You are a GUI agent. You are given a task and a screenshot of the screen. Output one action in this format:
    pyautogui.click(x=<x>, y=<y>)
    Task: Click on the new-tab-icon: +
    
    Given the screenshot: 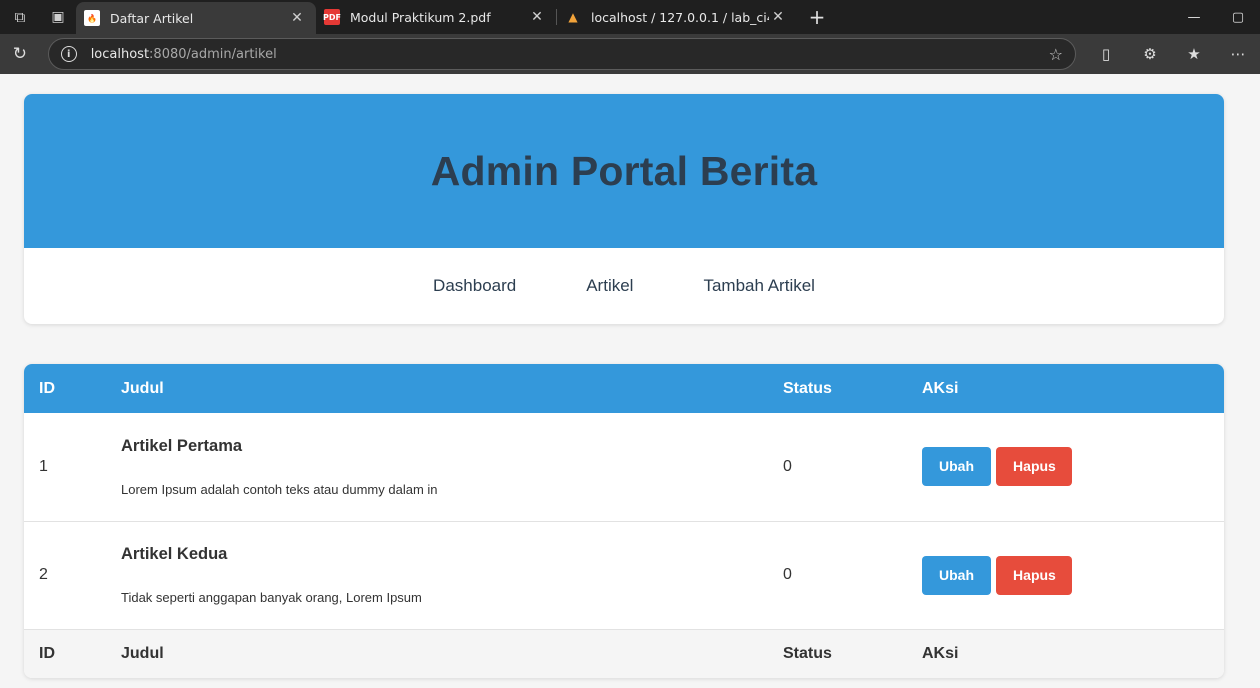 What is the action you would take?
    pyautogui.click(x=817, y=17)
    